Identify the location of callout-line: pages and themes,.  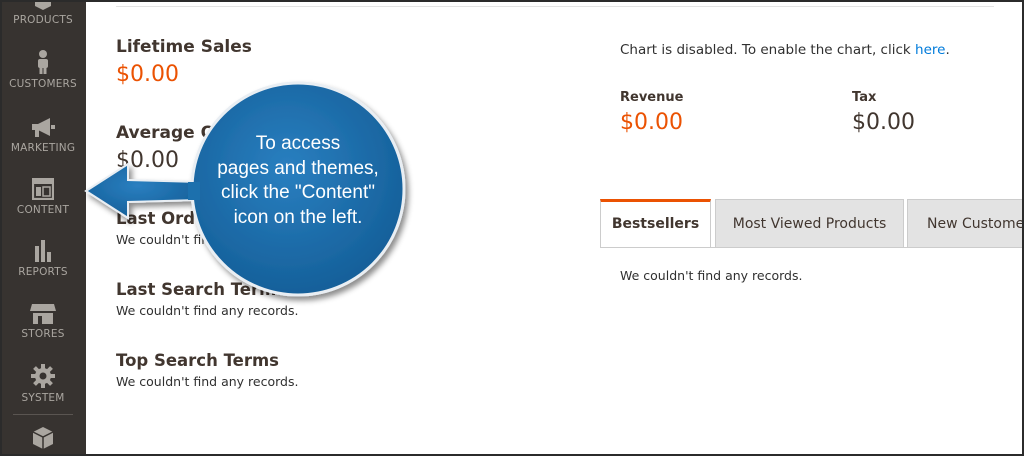
(298, 168).